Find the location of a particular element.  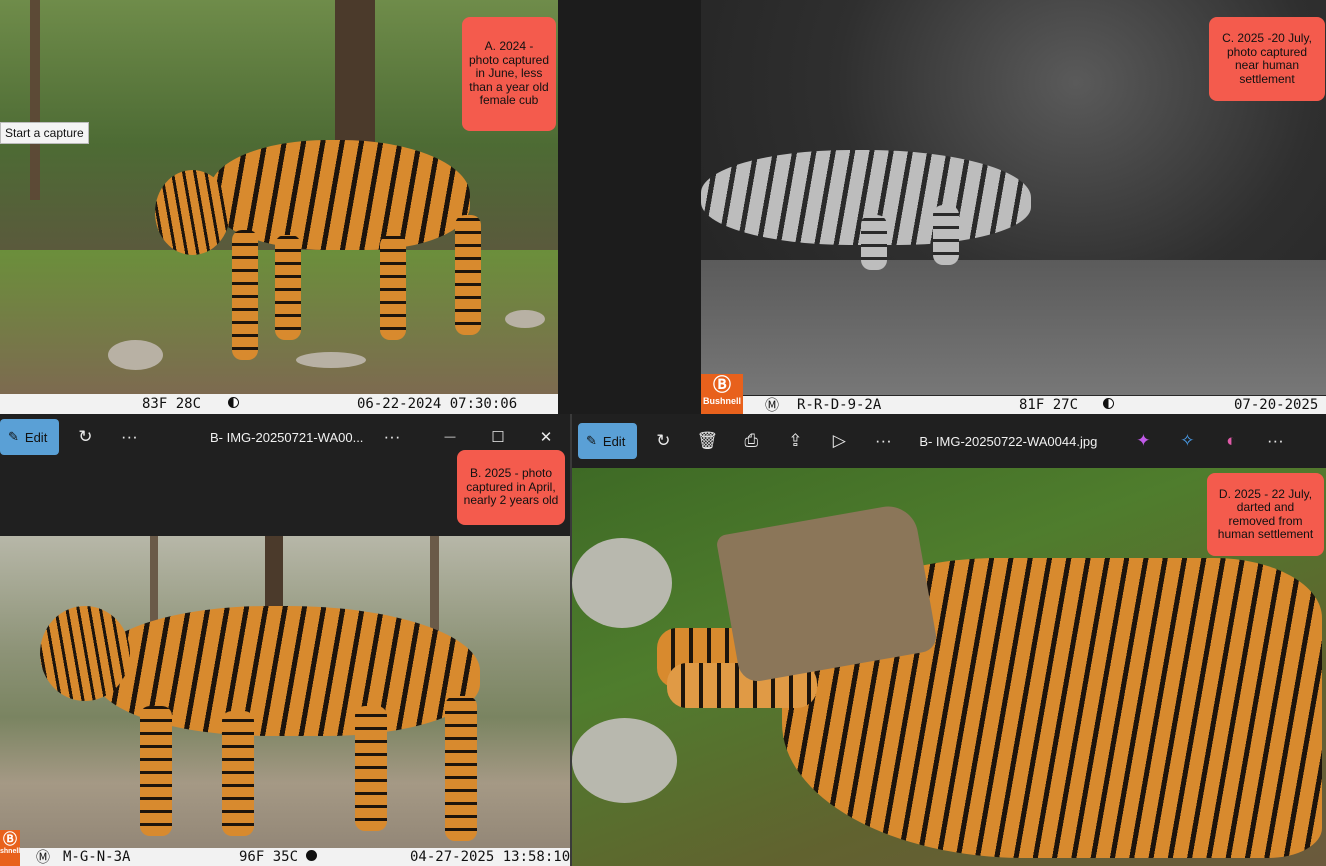

window-divider is located at coordinates (571, 640).